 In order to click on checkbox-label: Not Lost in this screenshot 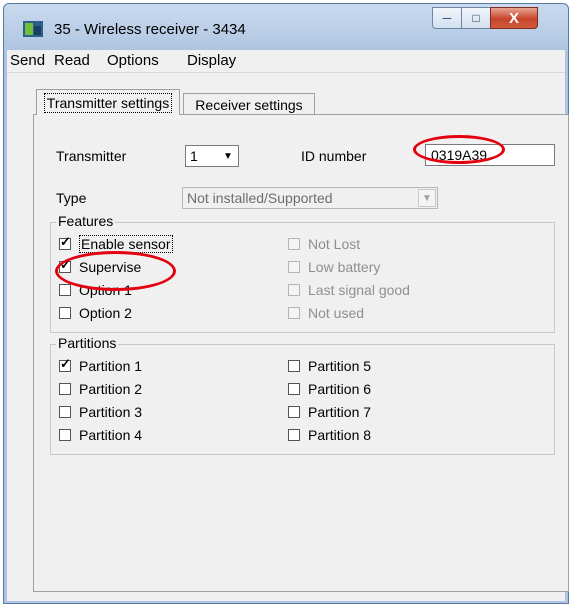, I will do `click(334, 244)`.